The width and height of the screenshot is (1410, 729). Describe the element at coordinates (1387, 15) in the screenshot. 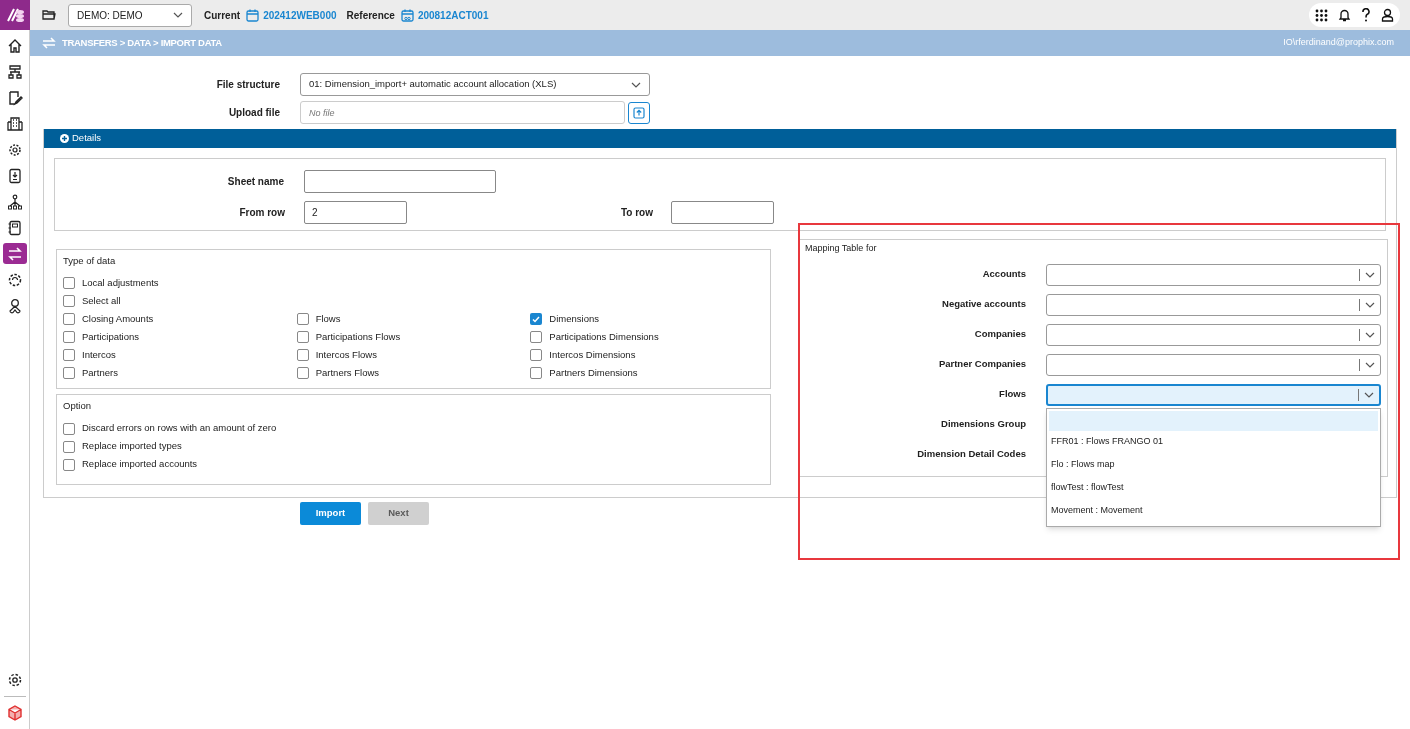

I see `user-icon` at that location.